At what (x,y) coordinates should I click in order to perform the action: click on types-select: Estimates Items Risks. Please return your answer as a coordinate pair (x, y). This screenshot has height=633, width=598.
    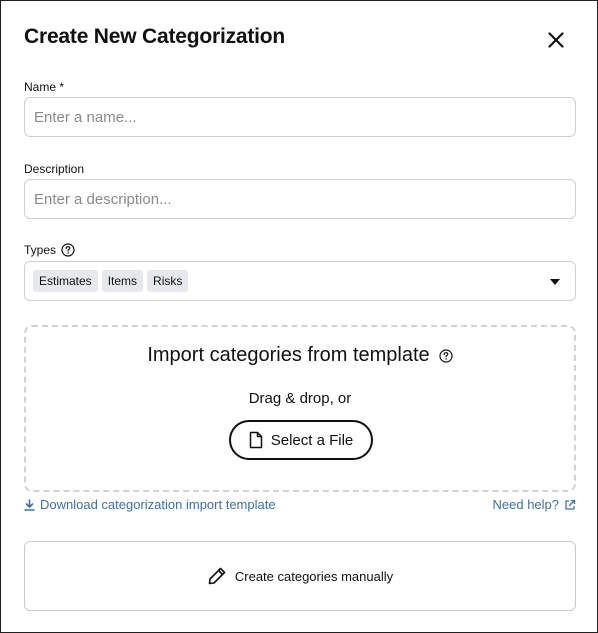
    Looking at the image, I should click on (300, 281).